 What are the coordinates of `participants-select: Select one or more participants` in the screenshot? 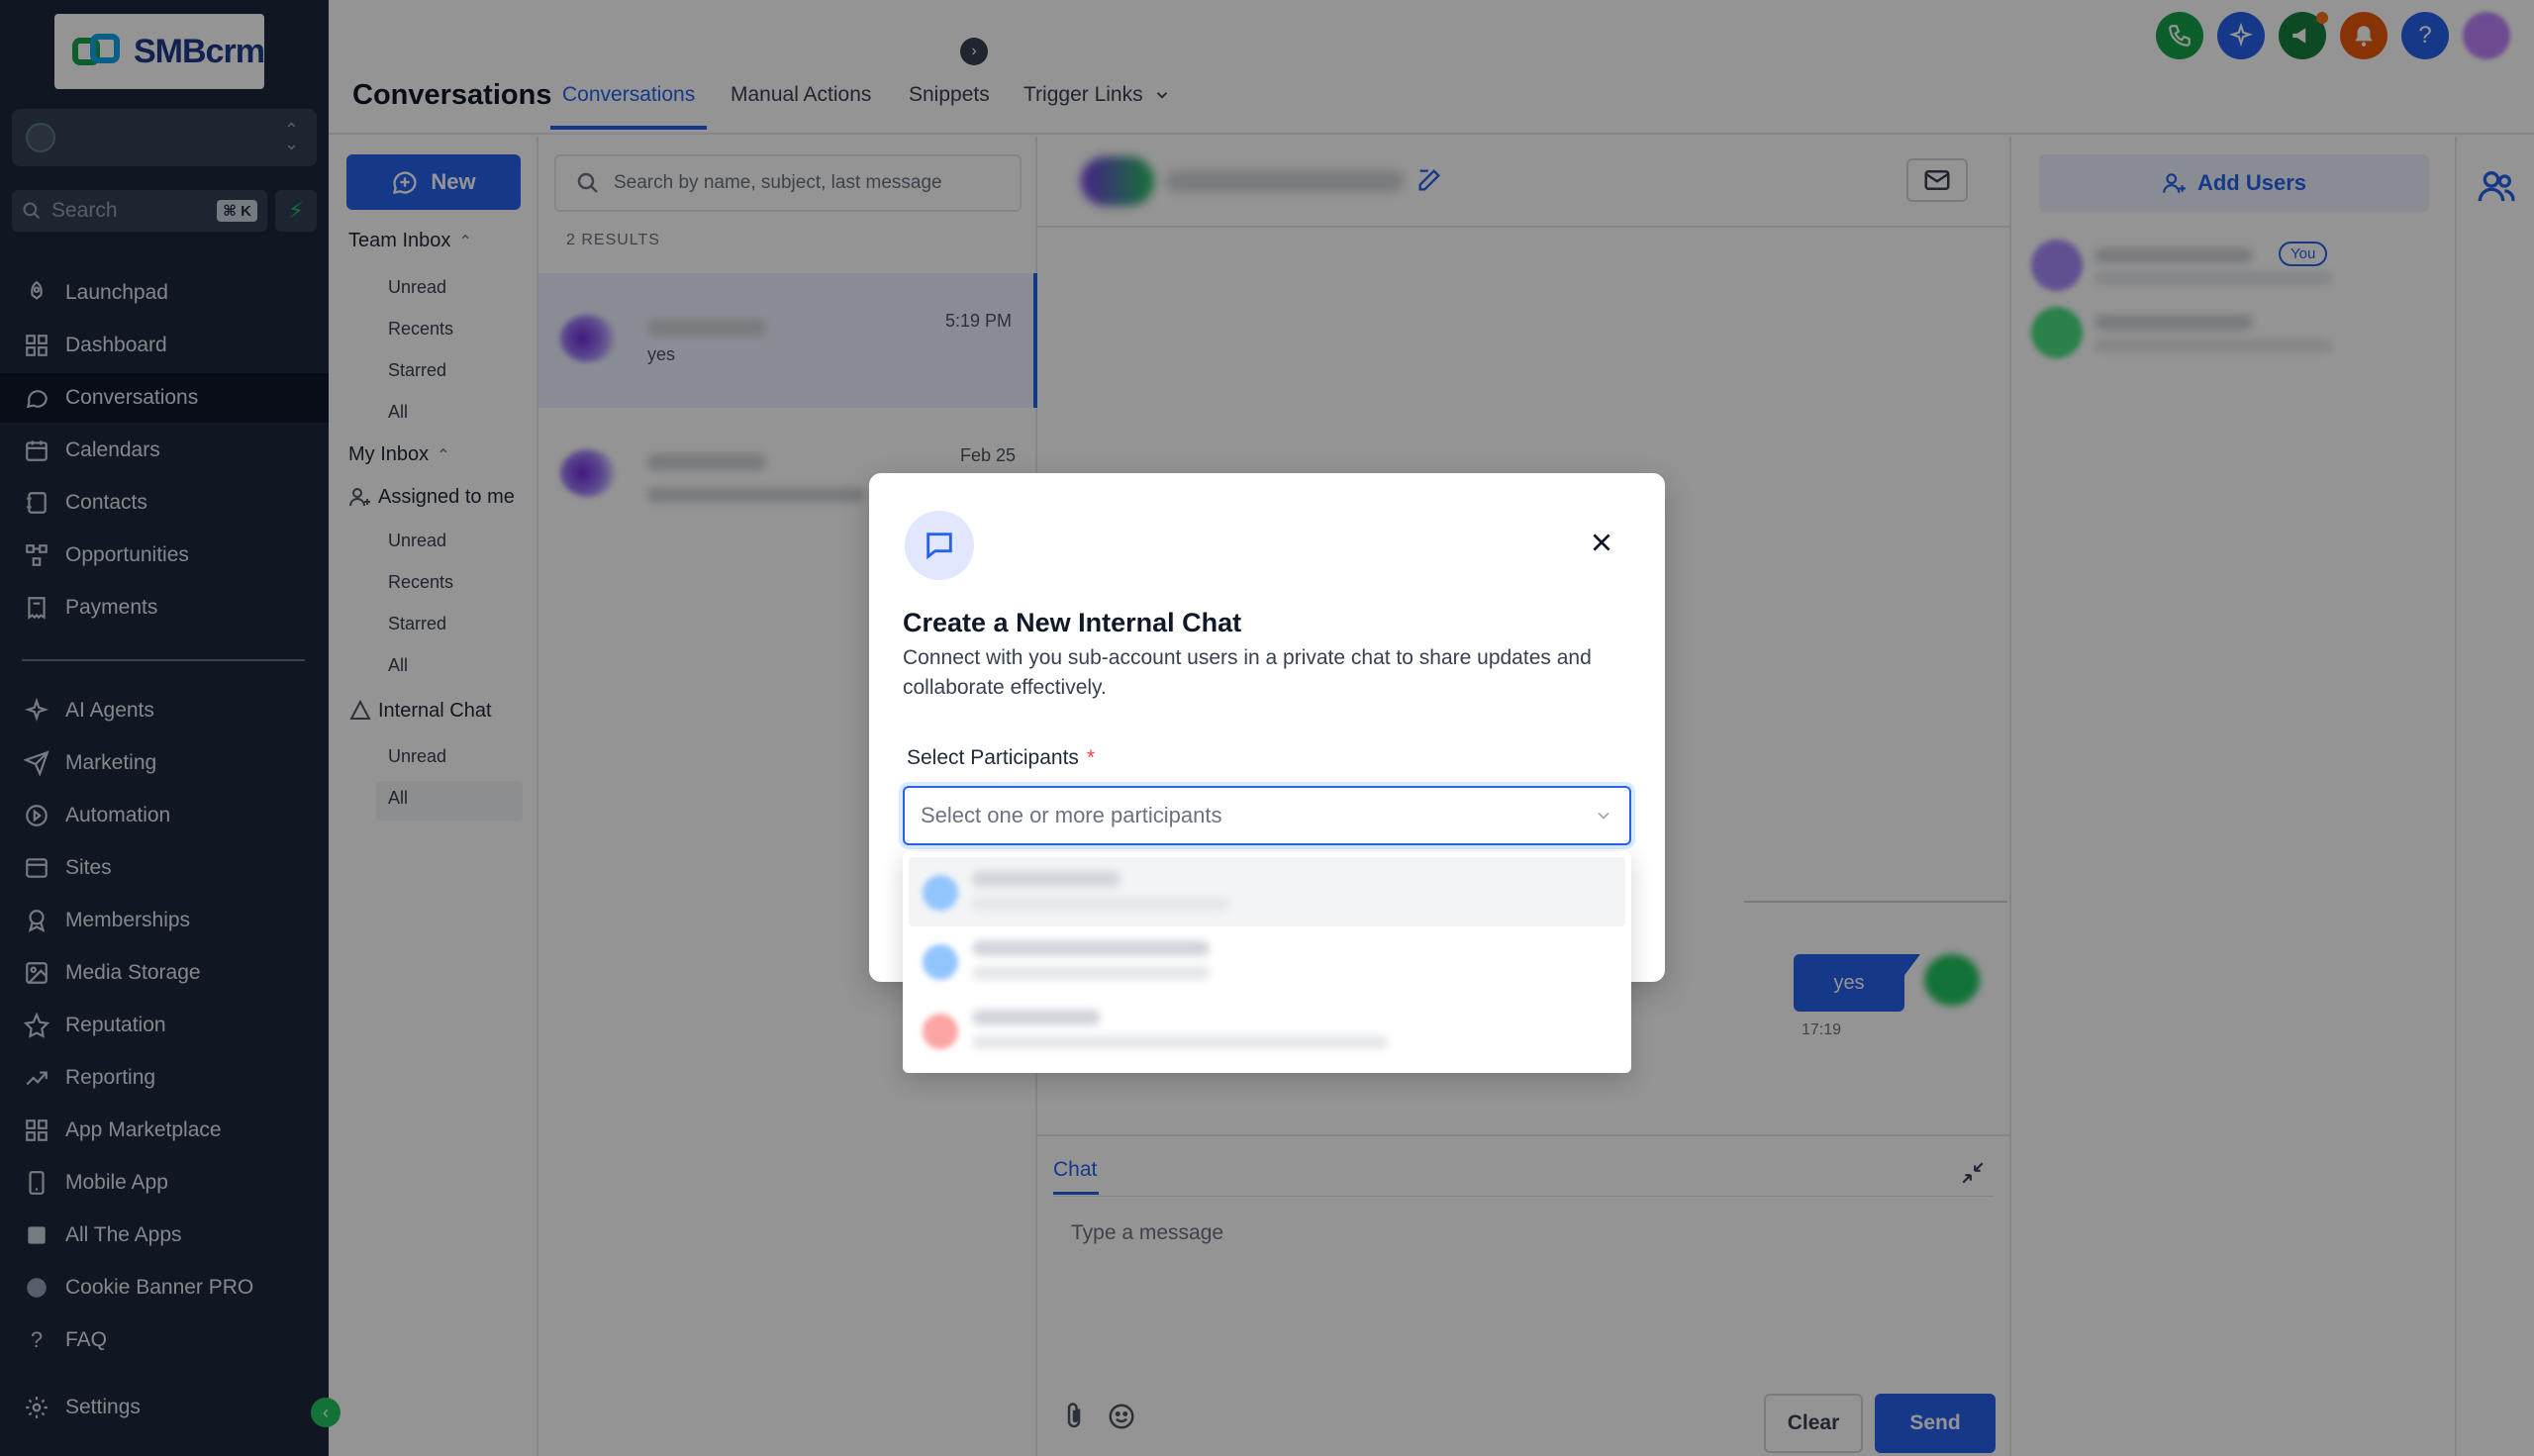 It's located at (1267, 815).